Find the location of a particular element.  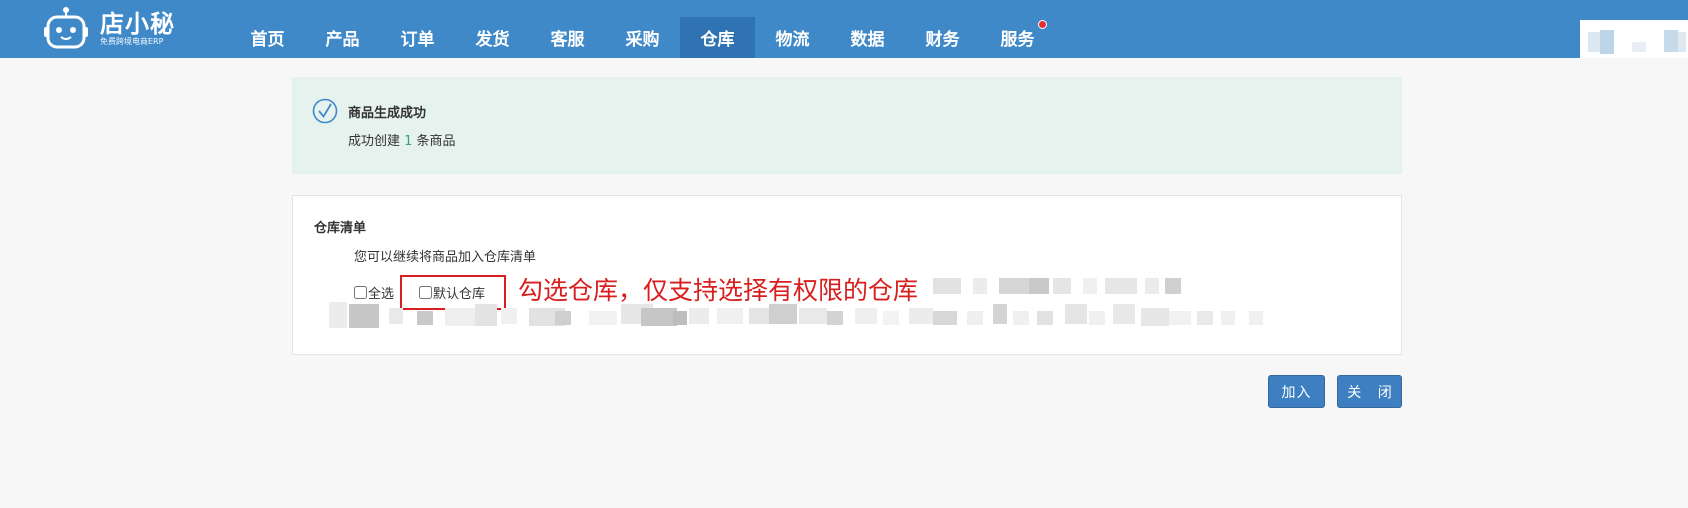

panel-title: 仓库清单 is located at coordinates (340, 228).